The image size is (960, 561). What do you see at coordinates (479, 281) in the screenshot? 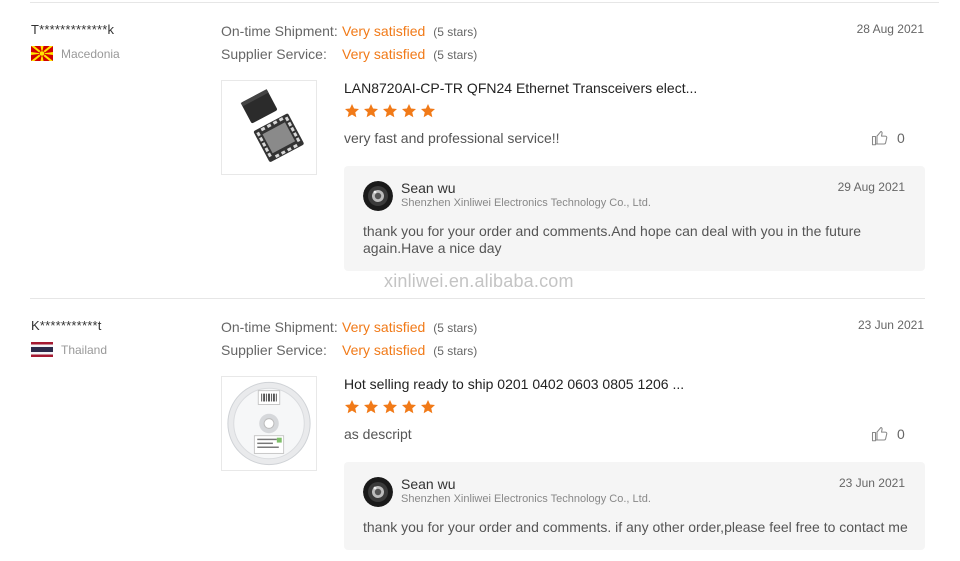
I see `watermark: xinliwei.en.alibaba.com` at bounding box center [479, 281].